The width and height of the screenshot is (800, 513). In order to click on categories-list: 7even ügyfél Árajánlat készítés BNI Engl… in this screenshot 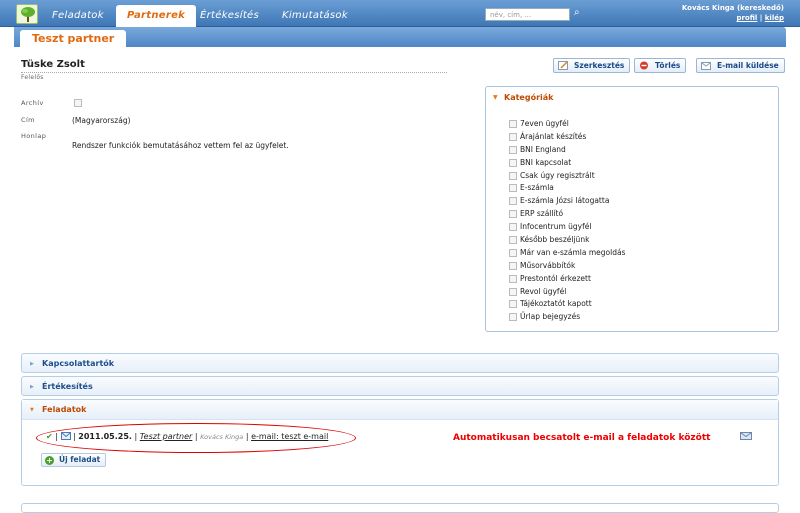, I will do `click(632, 221)`.